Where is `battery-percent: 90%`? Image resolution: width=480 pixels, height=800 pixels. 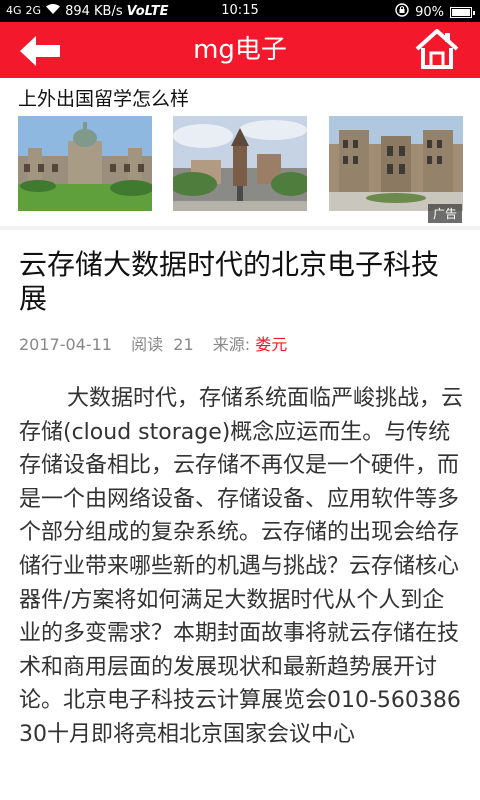
battery-percent: 90% is located at coordinates (429, 12).